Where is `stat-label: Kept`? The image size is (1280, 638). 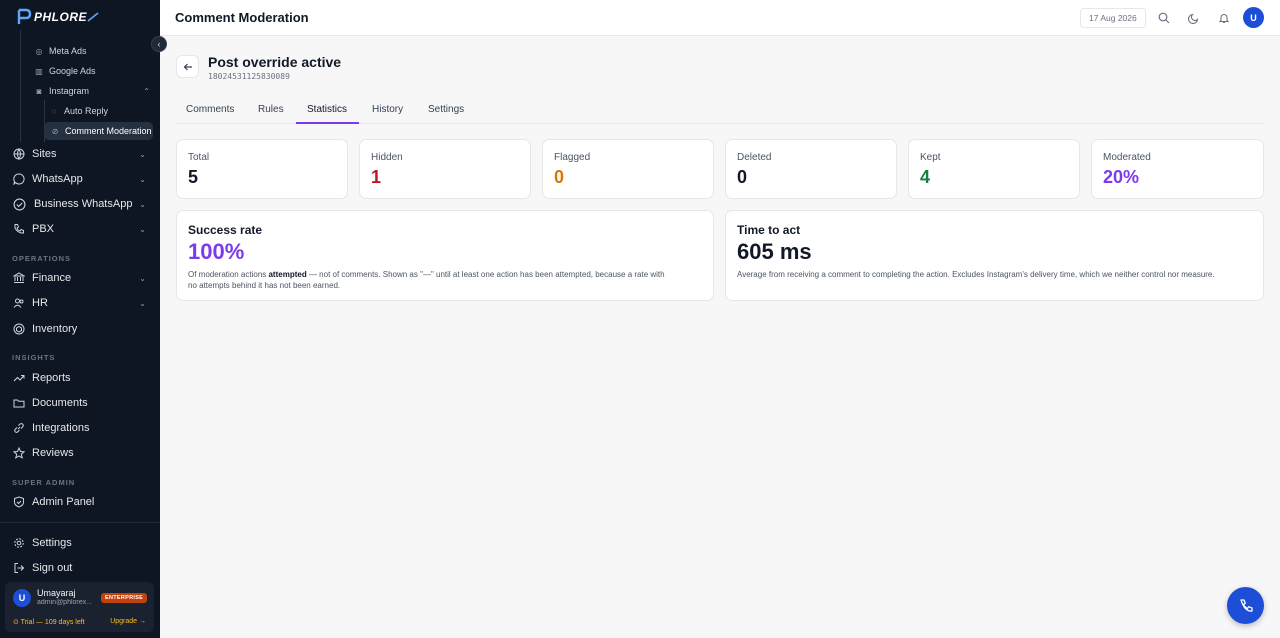 stat-label: Kept is located at coordinates (930, 157).